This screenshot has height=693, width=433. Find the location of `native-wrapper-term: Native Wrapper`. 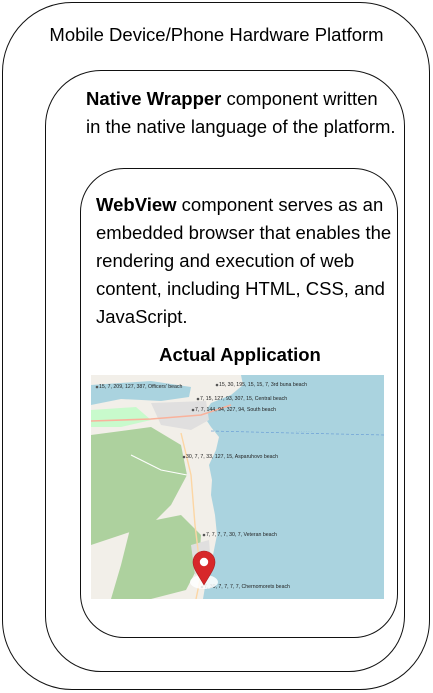

native-wrapper-term: Native Wrapper is located at coordinates (154, 98).